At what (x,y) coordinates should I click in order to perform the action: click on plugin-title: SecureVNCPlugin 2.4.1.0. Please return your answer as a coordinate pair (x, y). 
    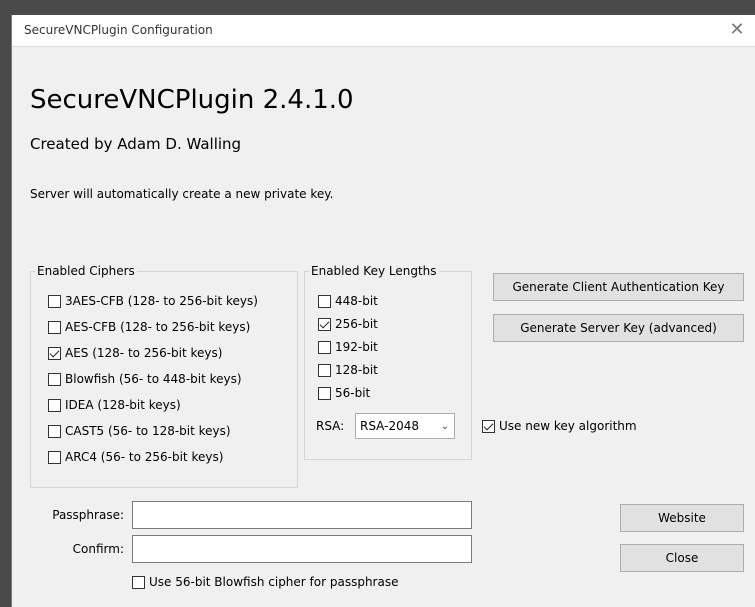
    Looking at the image, I should click on (192, 100).